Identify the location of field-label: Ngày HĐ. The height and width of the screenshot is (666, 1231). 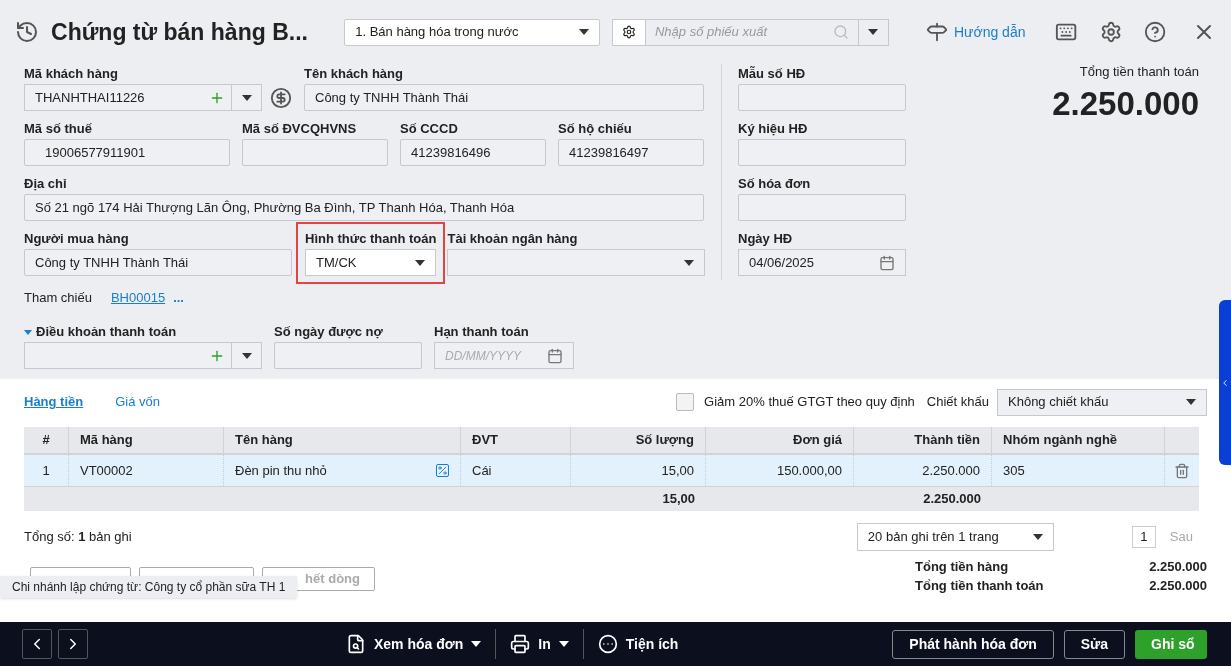
(766, 239).